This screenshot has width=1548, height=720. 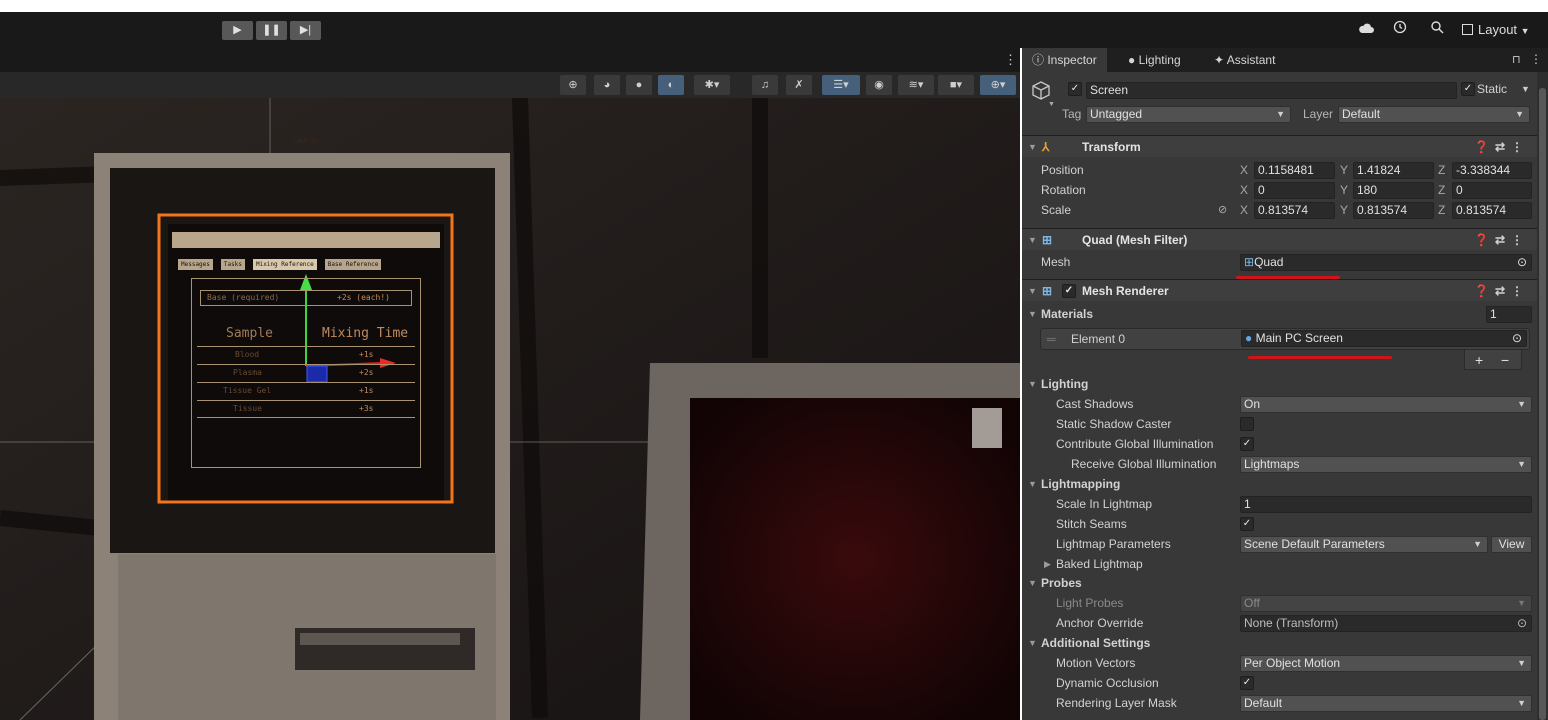 I want to click on receive-gi-dropdown: Lightmaps ▼, so click(x=1386, y=464).